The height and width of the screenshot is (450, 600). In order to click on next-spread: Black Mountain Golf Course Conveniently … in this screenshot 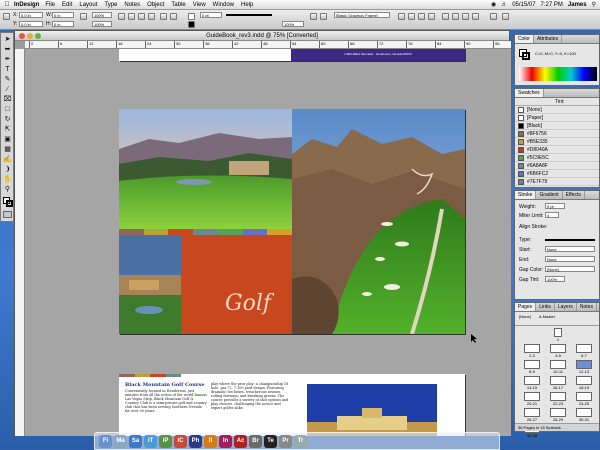, I will do `click(292, 405)`.